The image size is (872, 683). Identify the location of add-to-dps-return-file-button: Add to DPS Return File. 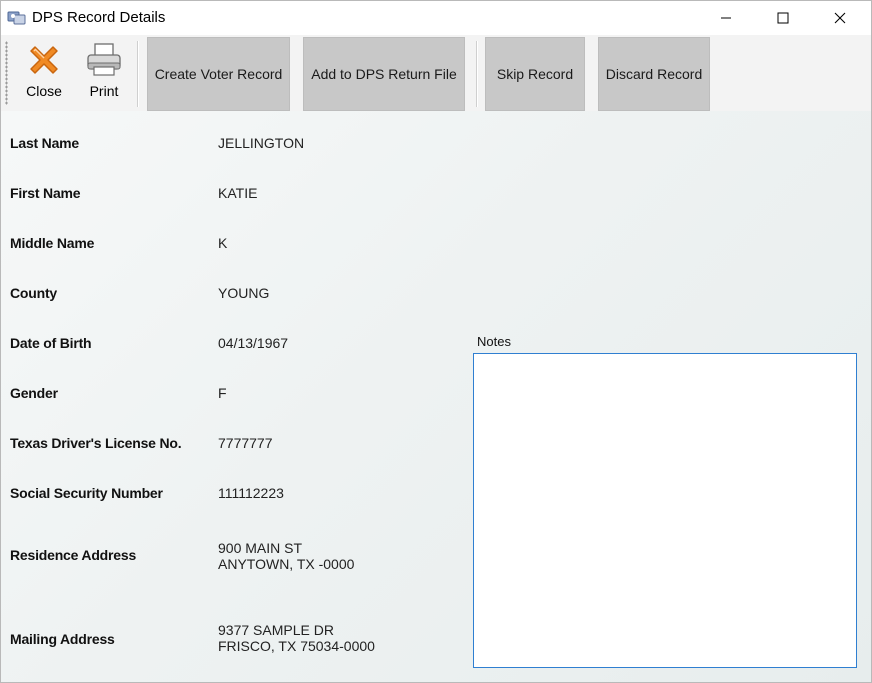
(384, 74).